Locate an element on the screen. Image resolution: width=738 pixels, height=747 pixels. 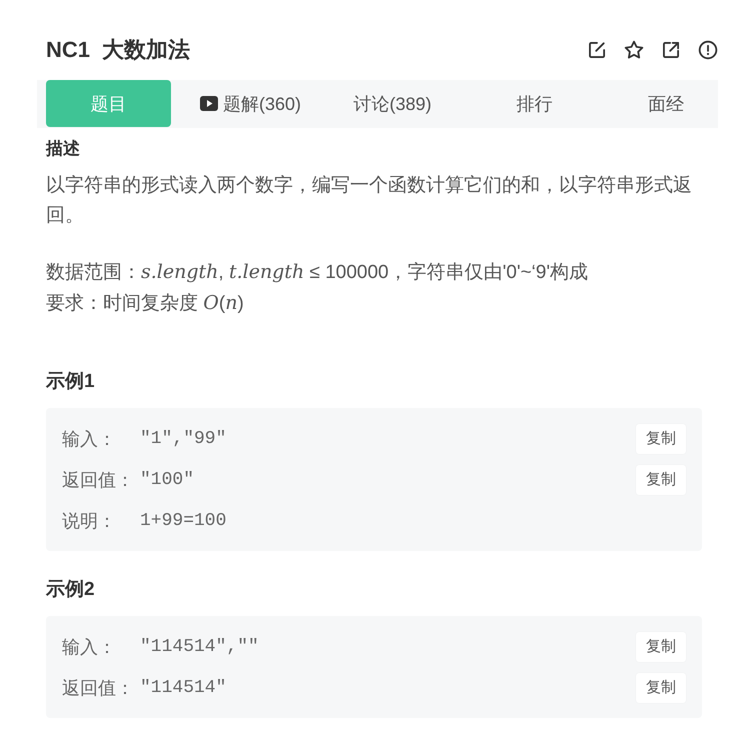
tab: 面经 is located at coordinates (666, 103).